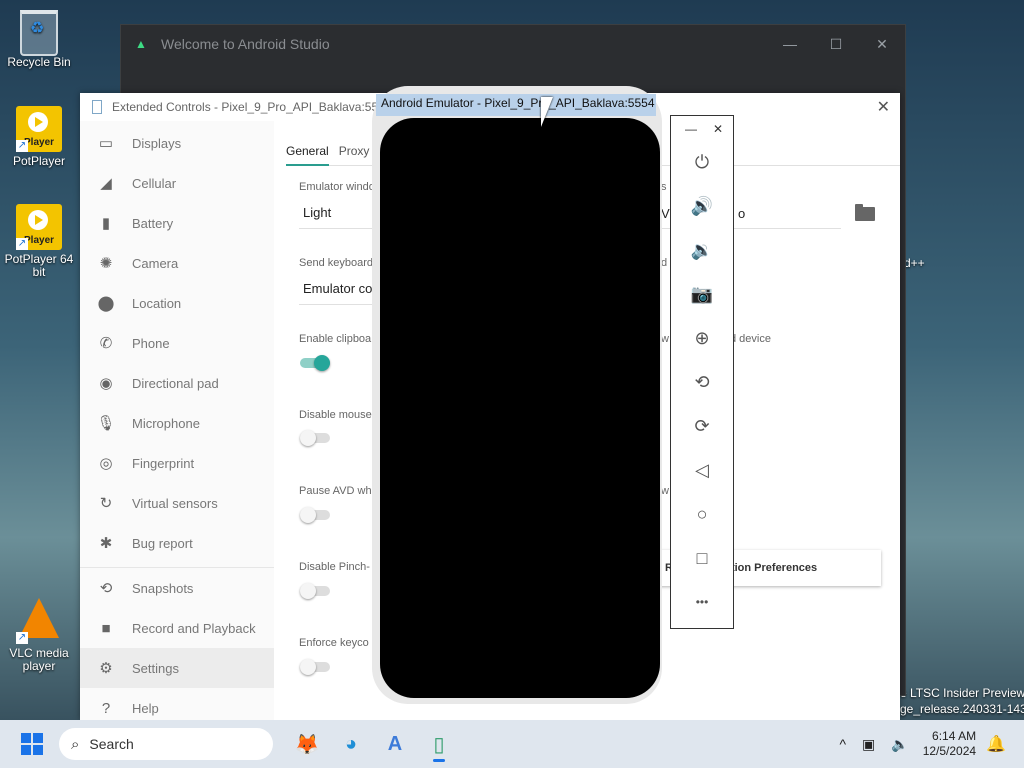  I want to click on taskbar-edge: ◕, so click(351, 744).